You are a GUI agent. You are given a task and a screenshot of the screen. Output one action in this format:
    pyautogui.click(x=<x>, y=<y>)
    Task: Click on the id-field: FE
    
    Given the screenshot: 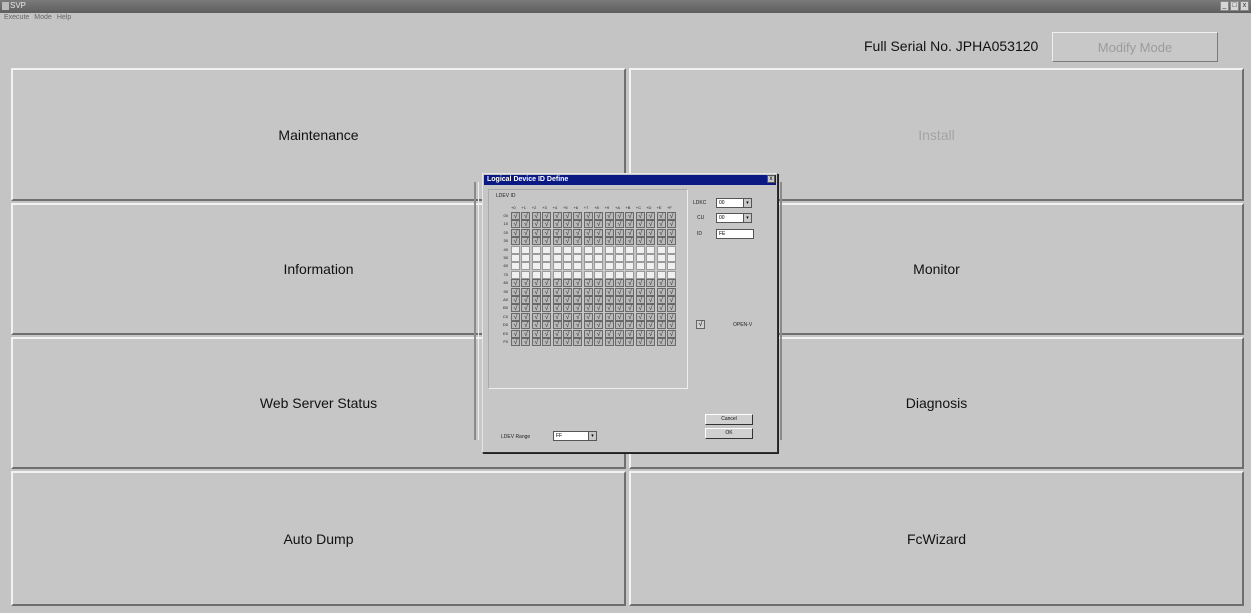 What is the action you would take?
    pyautogui.click(x=735, y=234)
    